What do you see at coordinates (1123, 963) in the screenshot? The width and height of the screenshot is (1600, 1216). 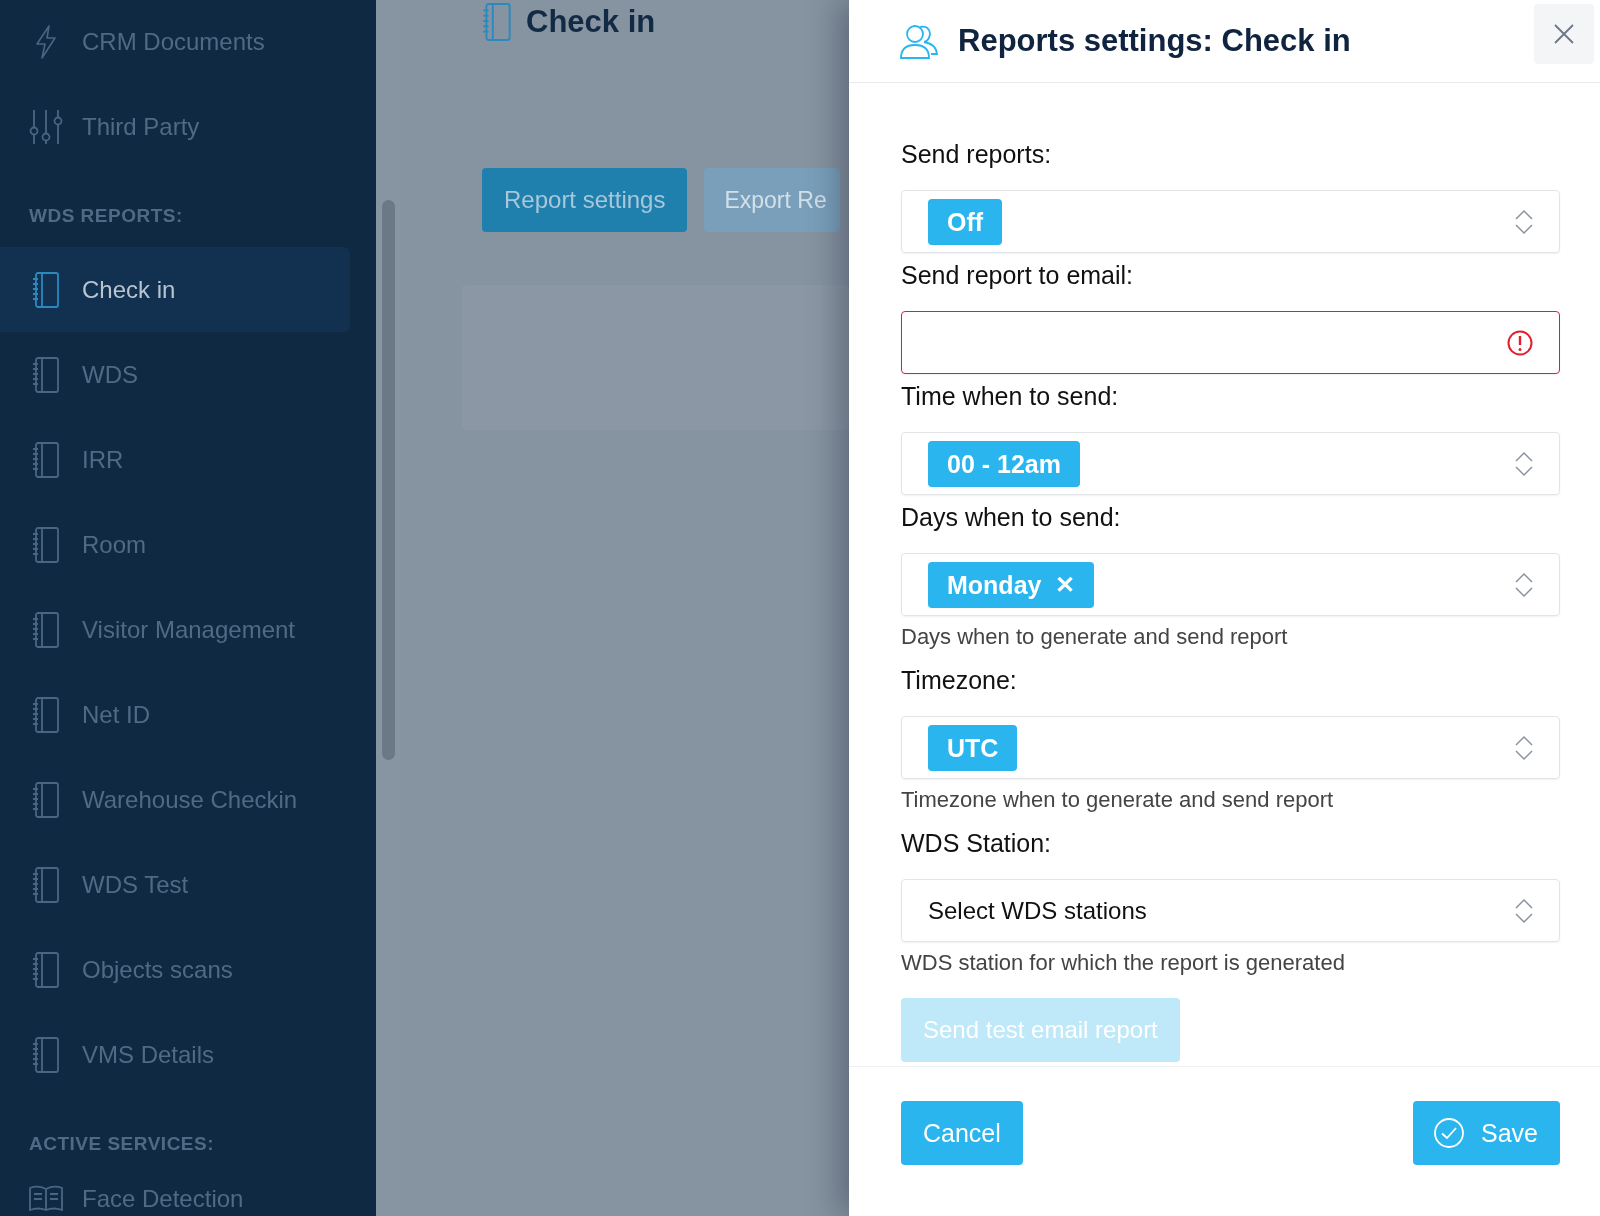 I see `help-text: WDS station for which the report is generated` at bounding box center [1123, 963].